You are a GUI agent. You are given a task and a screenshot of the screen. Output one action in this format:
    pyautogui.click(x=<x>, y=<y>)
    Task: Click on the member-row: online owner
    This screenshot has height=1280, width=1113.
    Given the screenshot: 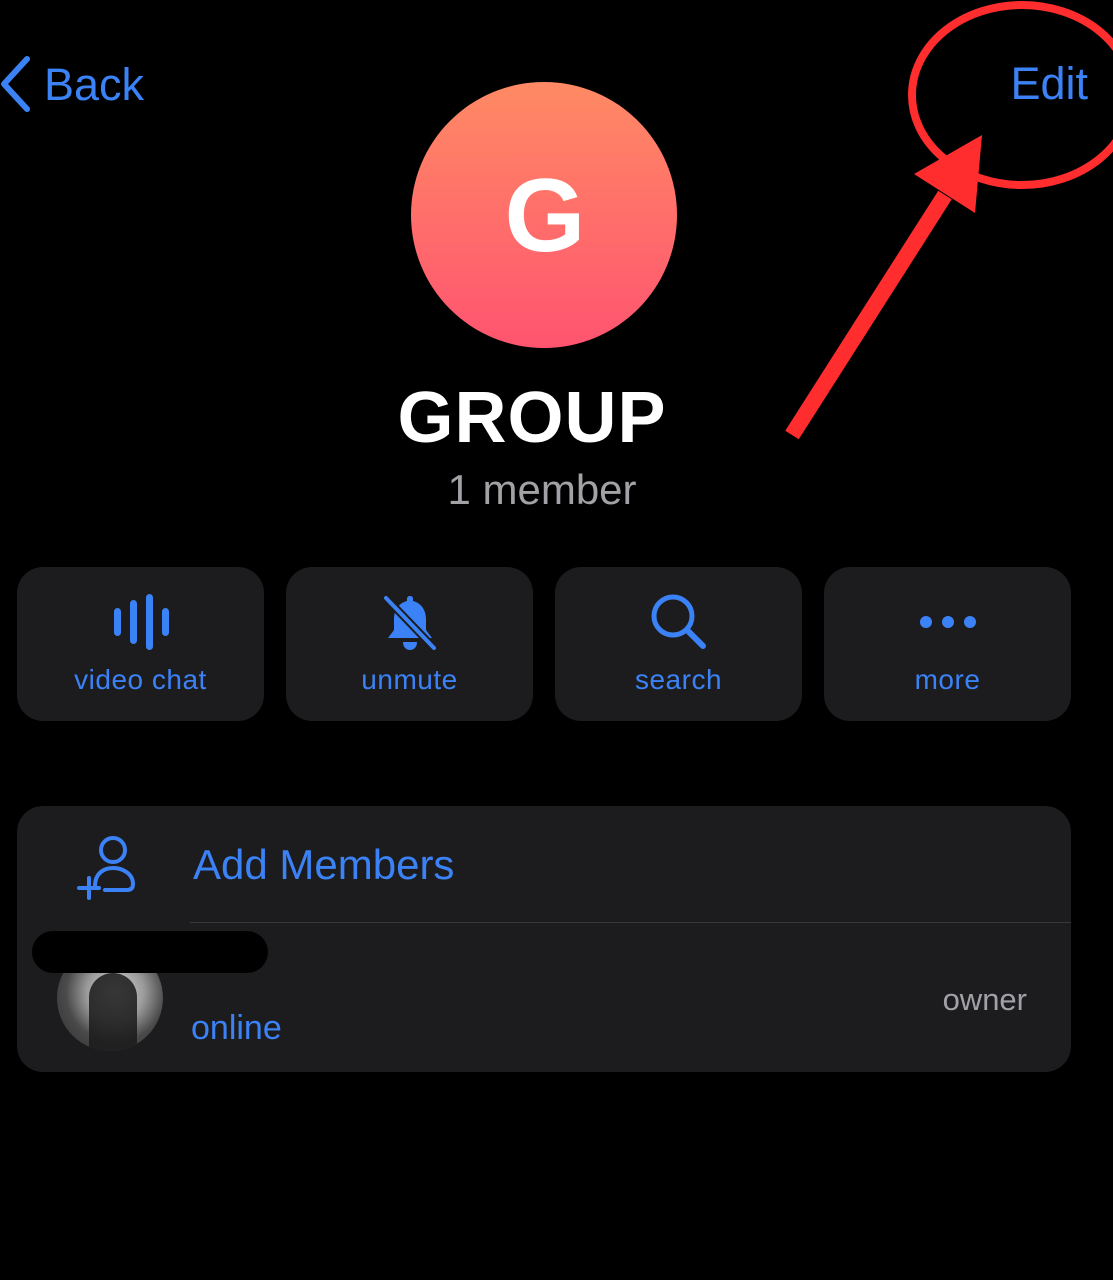 What is the action you would take?
    pyautogui.click(x=544, y=997)
    